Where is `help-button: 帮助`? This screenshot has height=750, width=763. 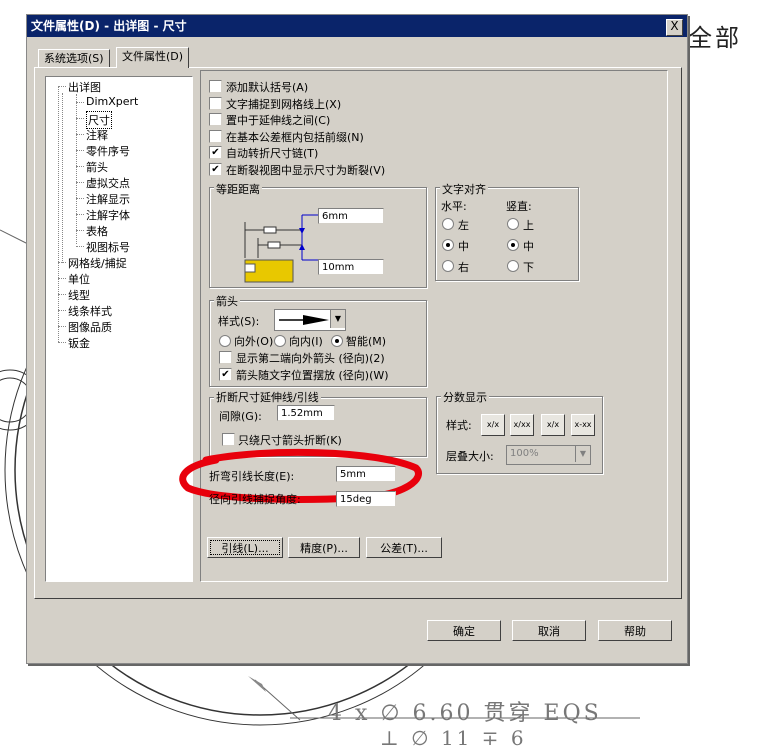
help-button: 帮助 is located at coordinates (635, 630).